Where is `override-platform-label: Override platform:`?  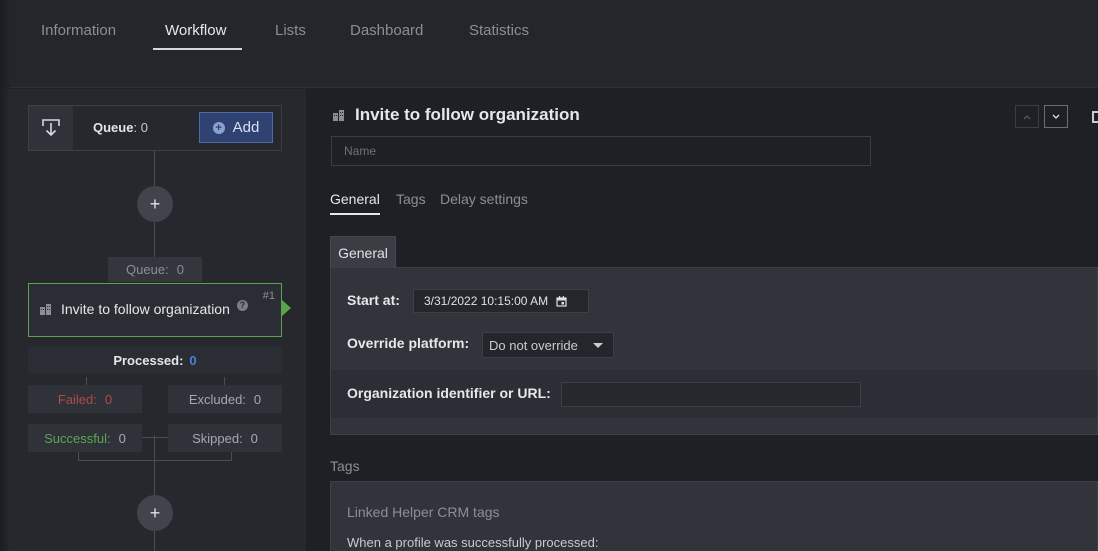
override-platform-label: Override platform: is located at coordinates (408, 343).